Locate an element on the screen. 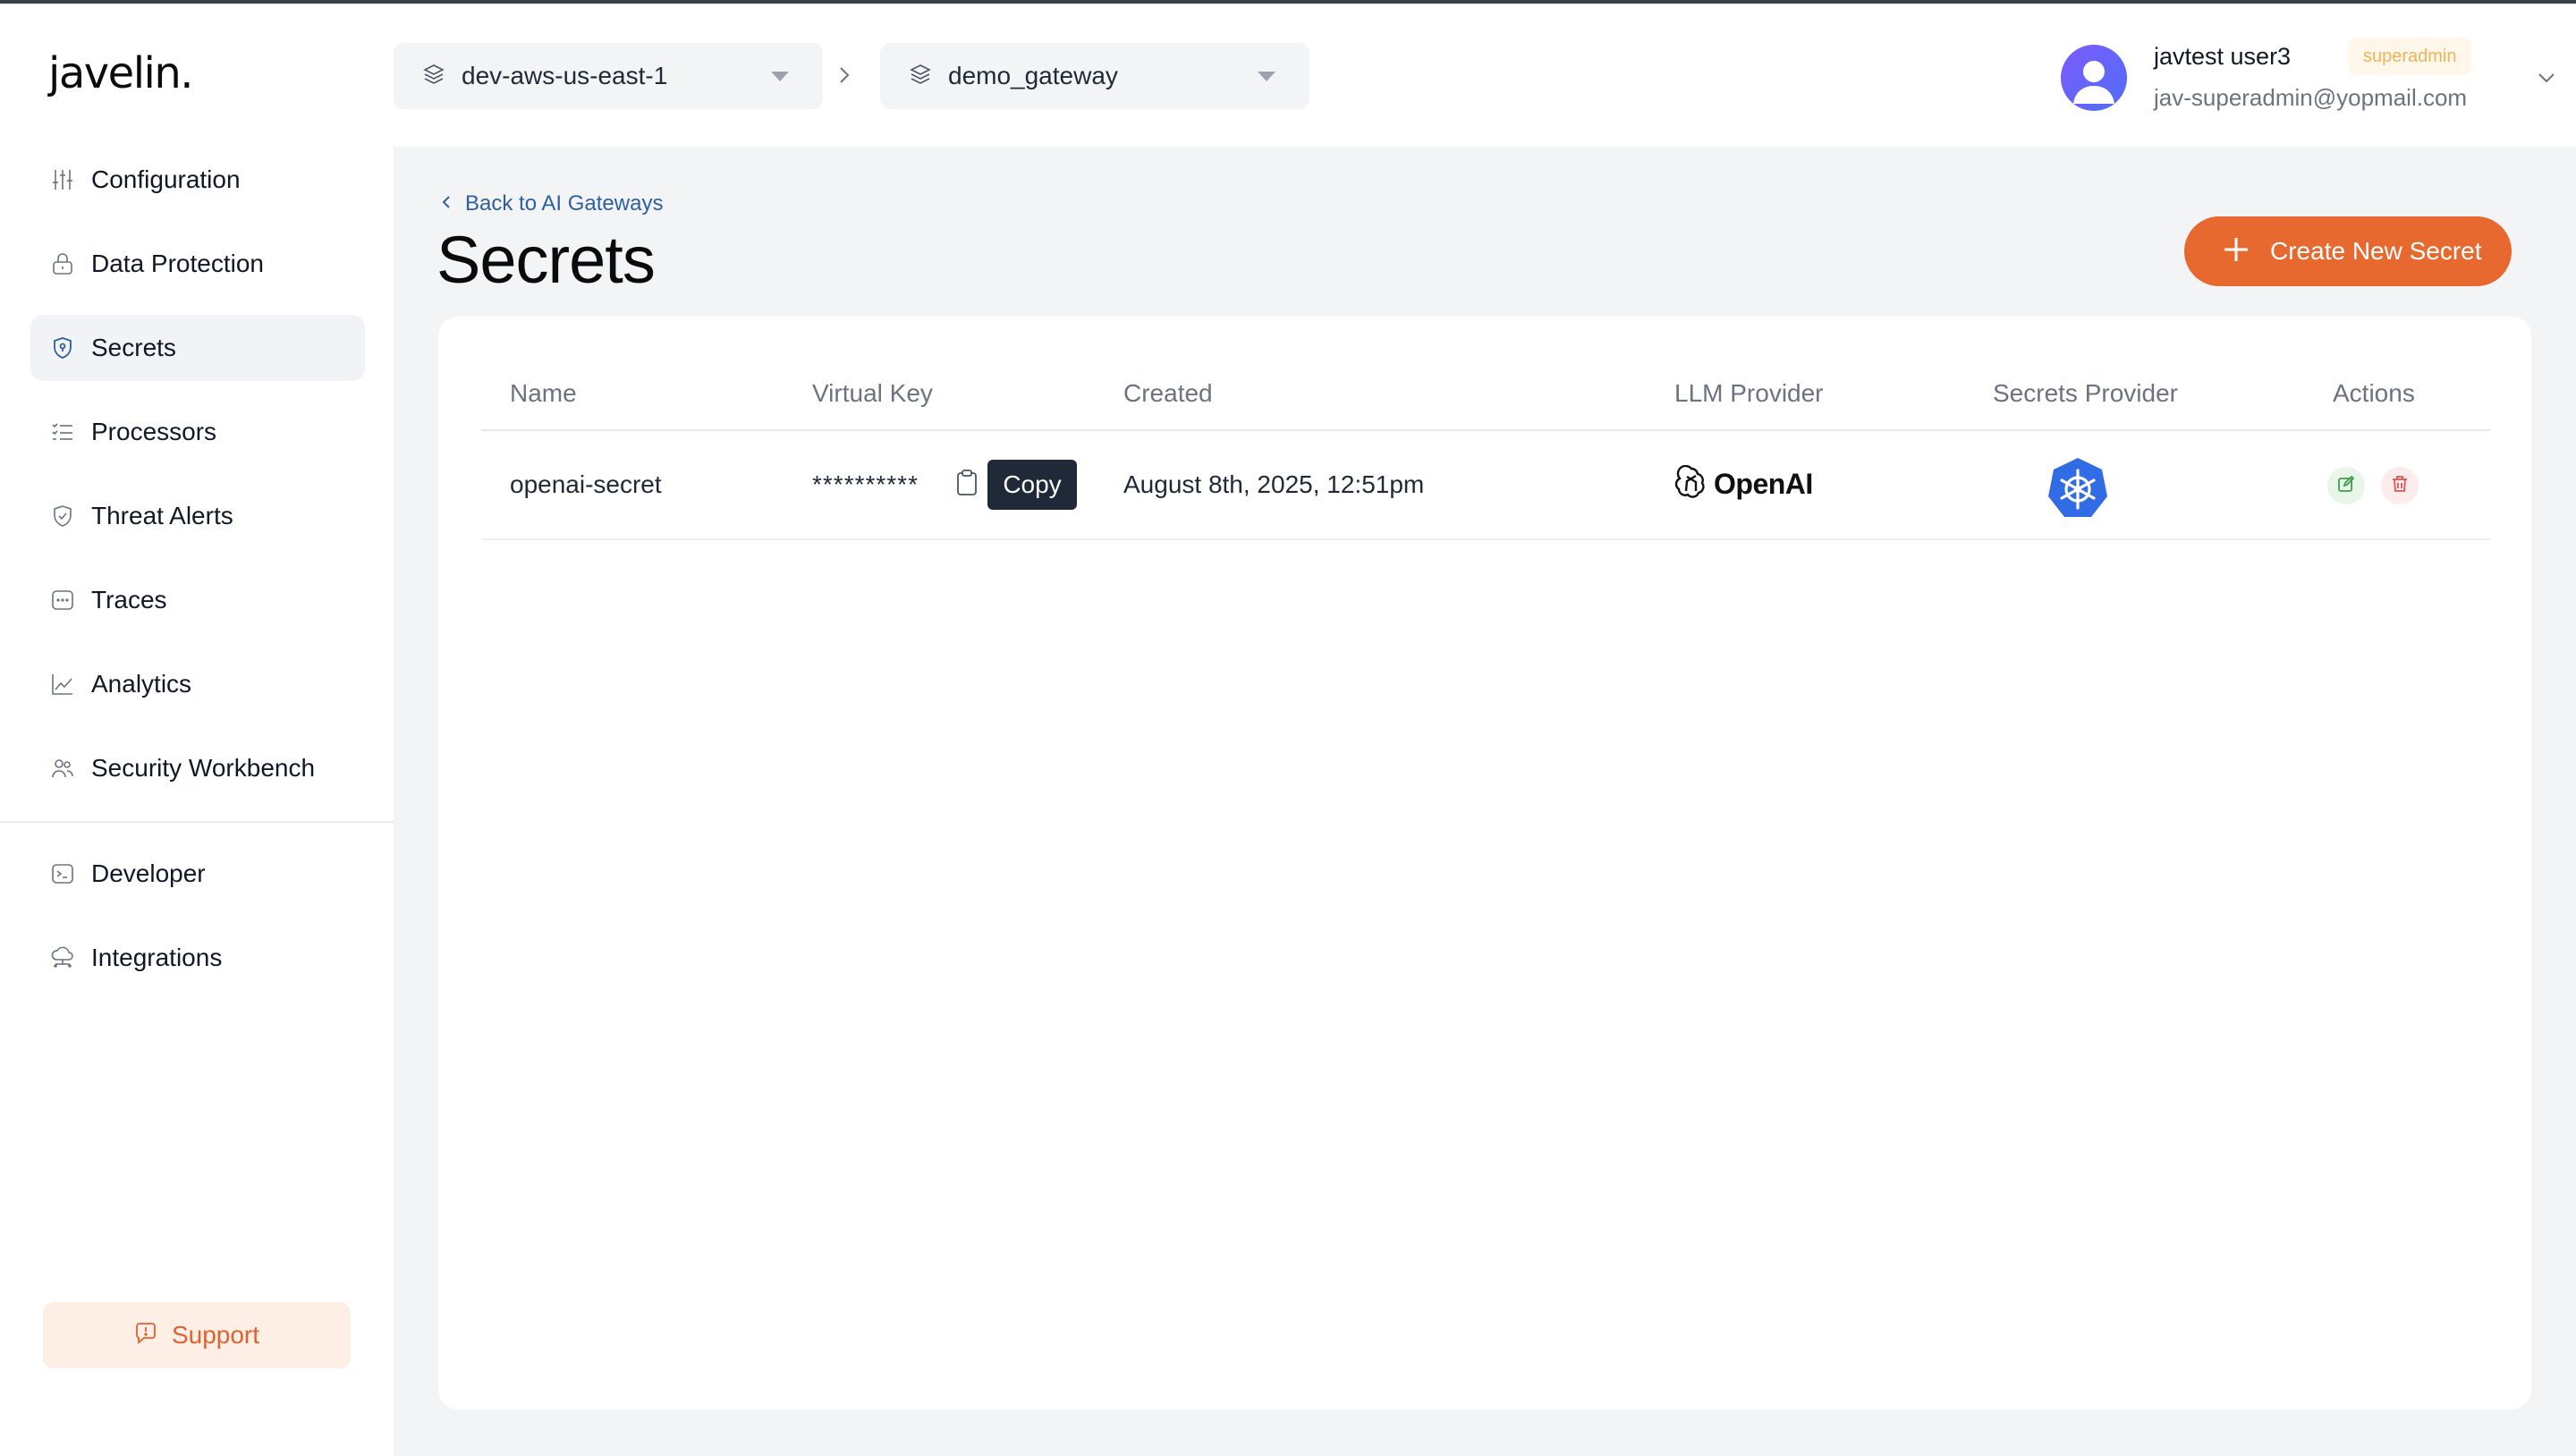 The height and width of the screenshot is (1456, 2576). sidebar-item-label: Integrations is located at coordinates (157, 957).